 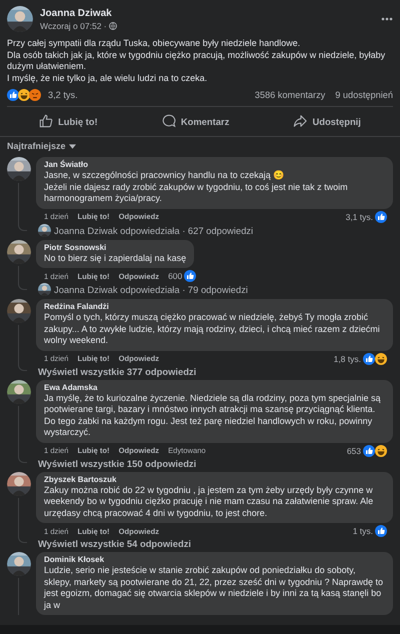 I want to click on comment-author: Piotr Sosnowski, so click(x=115, y=247).